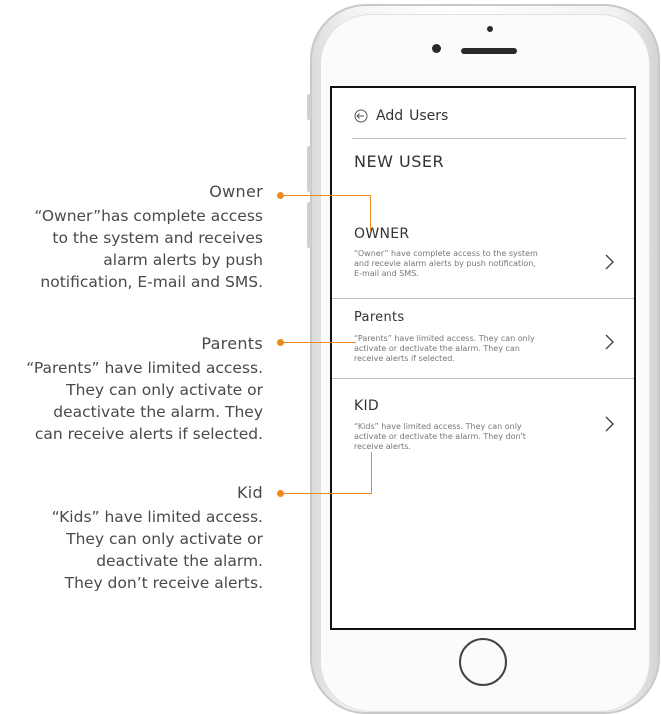  Describe the element at coordinates (309, 169) in the screenshot. I see `volume-up-button` at that location.